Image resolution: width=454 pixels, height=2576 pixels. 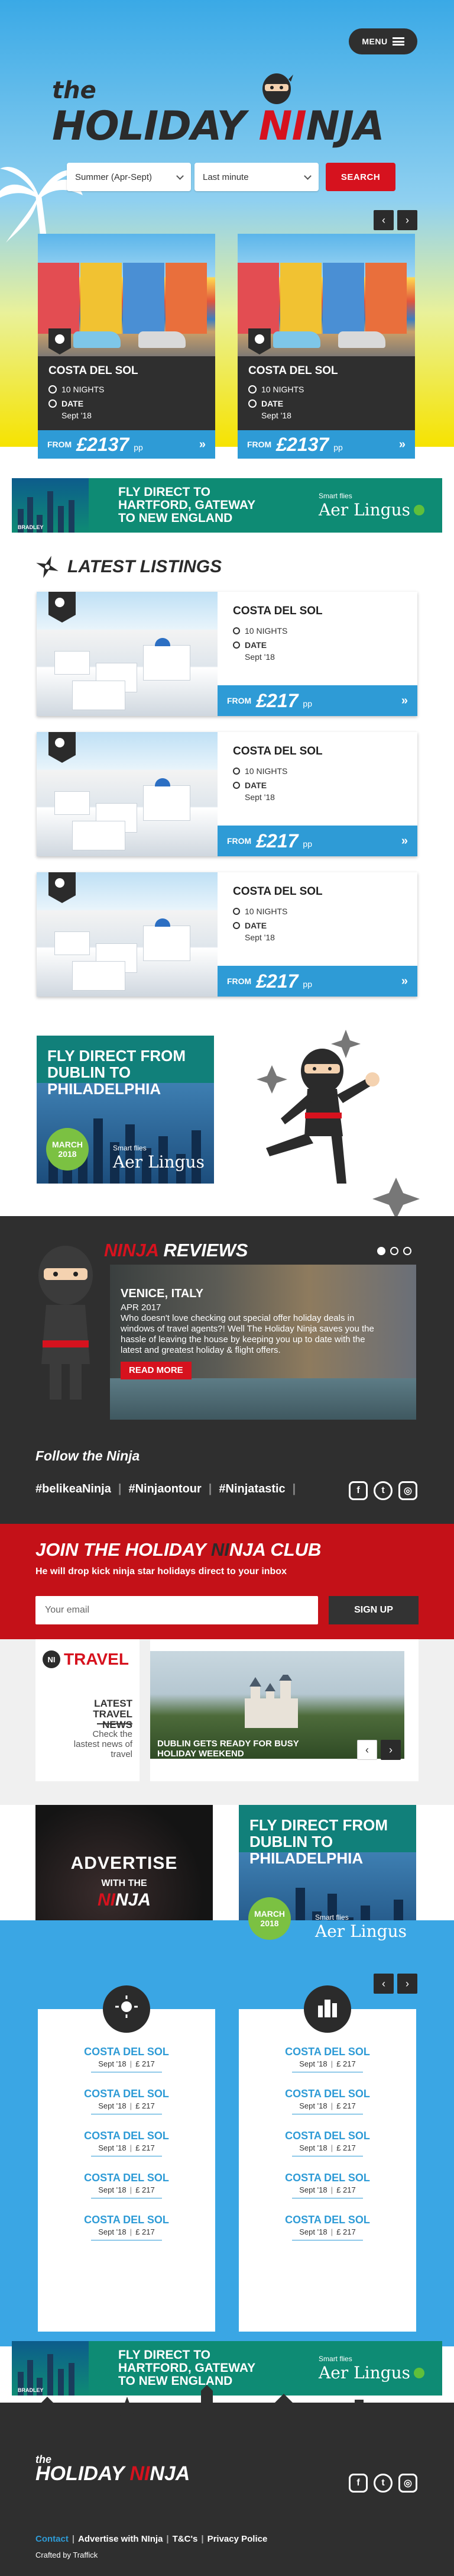 What do you see at coordinates (252, 1489) in the screenshot?
I see `hashtag: #Ninjatastic` at bounding box center [252, 1489].